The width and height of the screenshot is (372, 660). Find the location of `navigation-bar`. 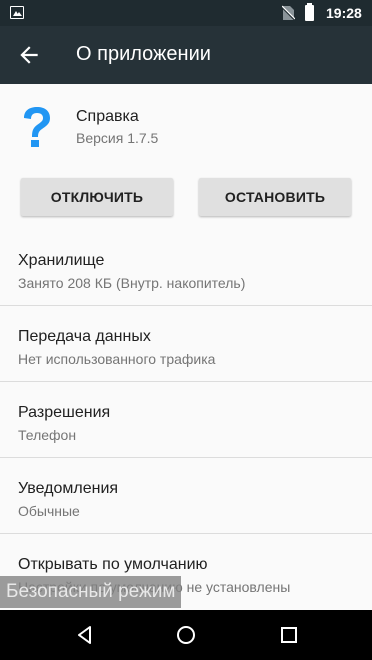

navigation-bar is located at coordinates (186, 635).